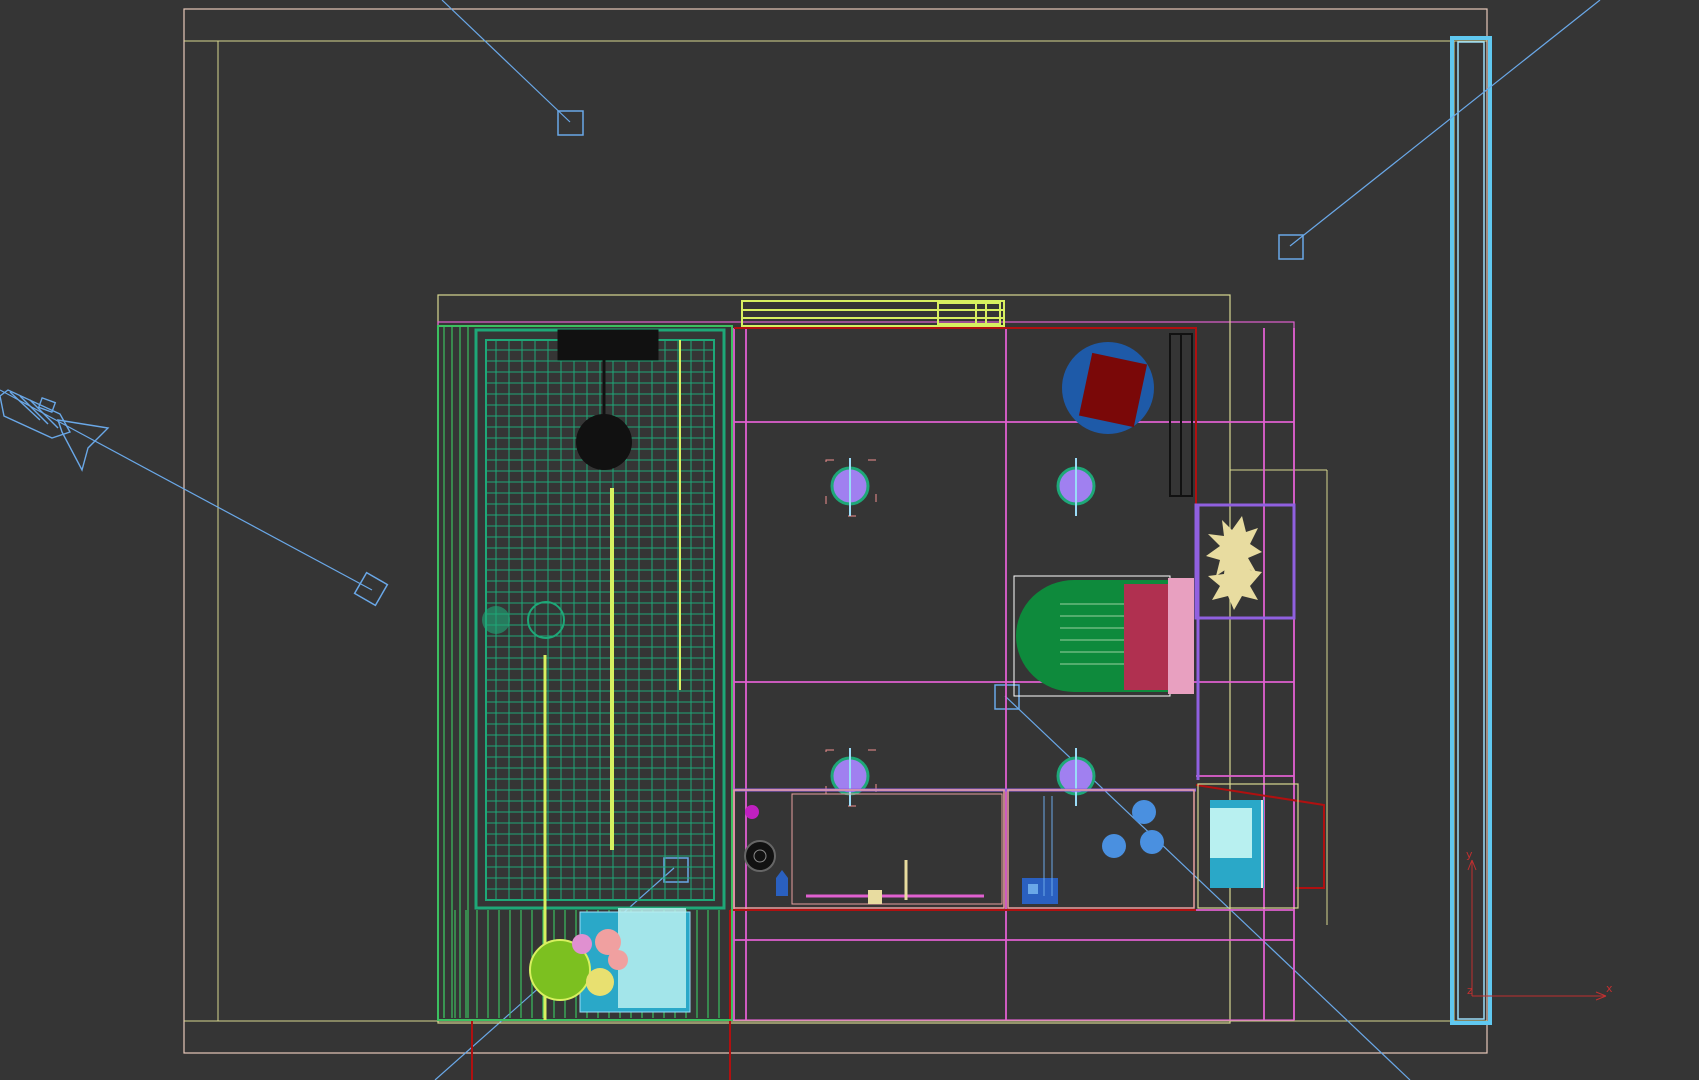 This screenshot has width=1699, height=1080. I want to click on window-right, so click(1471, 530).